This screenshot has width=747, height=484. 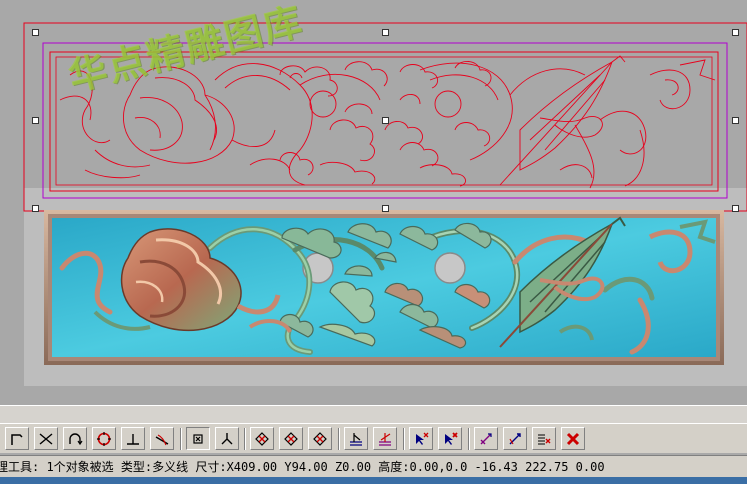 I want to click on delete-x-icon, so click(x=573, y=438).